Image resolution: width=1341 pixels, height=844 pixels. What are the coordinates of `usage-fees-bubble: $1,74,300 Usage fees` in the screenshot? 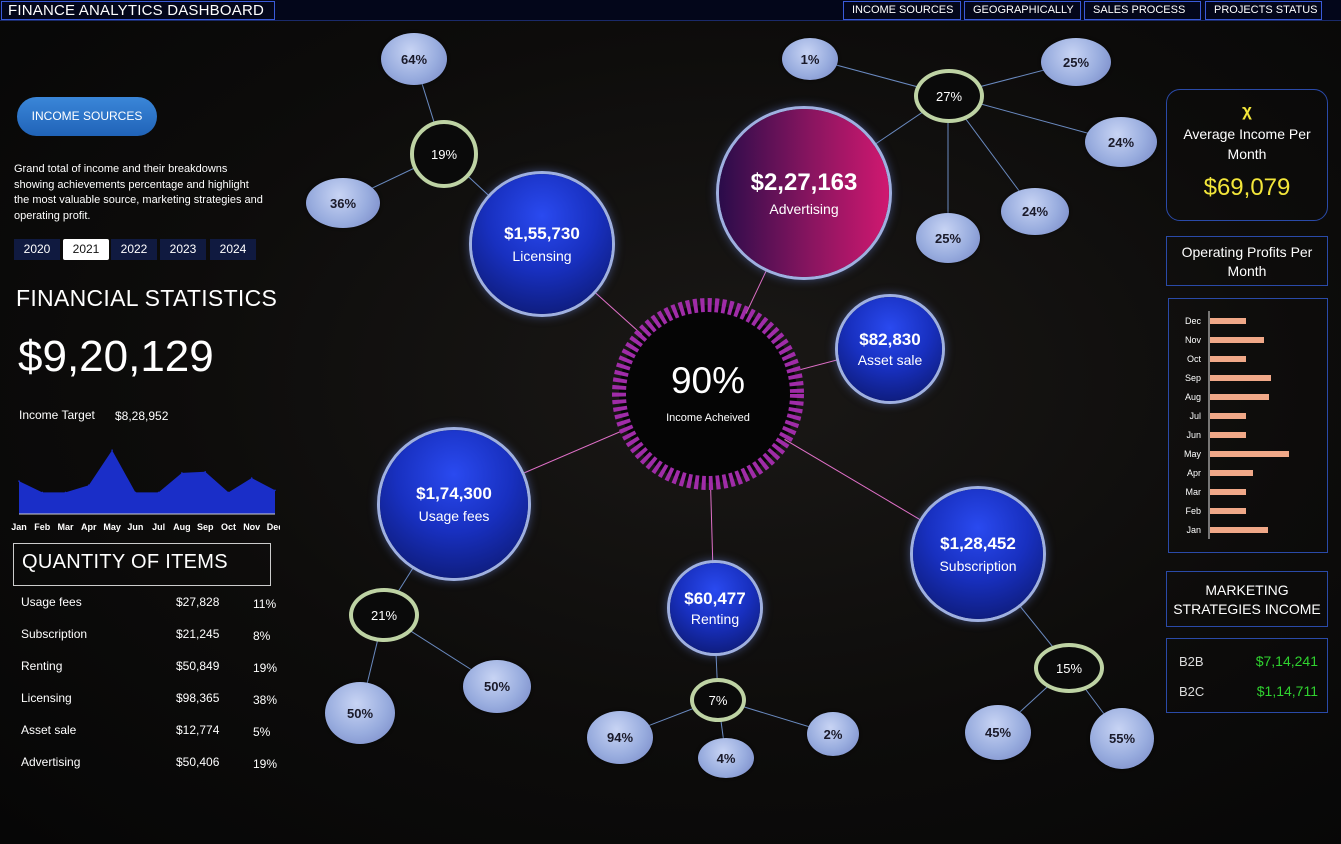 It's located at (454, 504).